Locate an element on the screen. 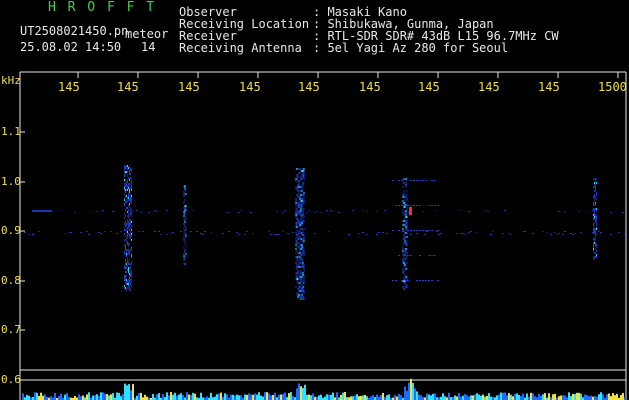  x-tick-label-6: 145 is located at coordinates (370, 87).